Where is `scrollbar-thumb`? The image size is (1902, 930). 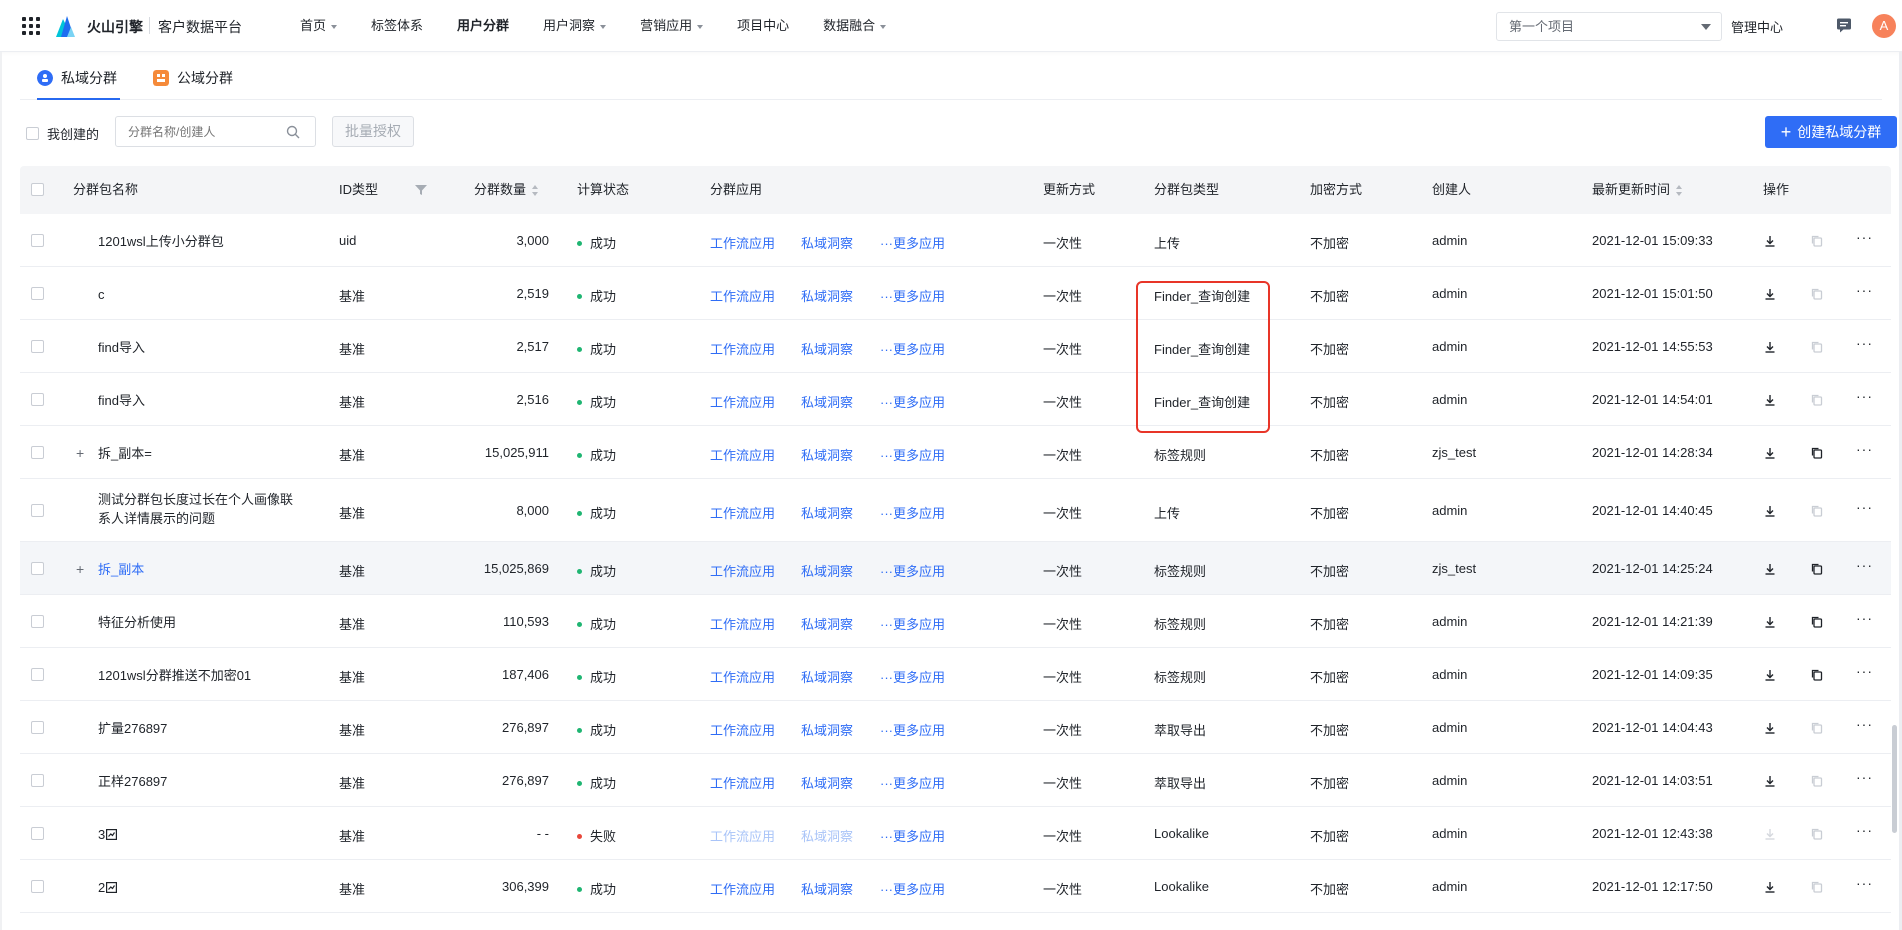 scrollbar-thumb is located at coordinates (1894, 779).